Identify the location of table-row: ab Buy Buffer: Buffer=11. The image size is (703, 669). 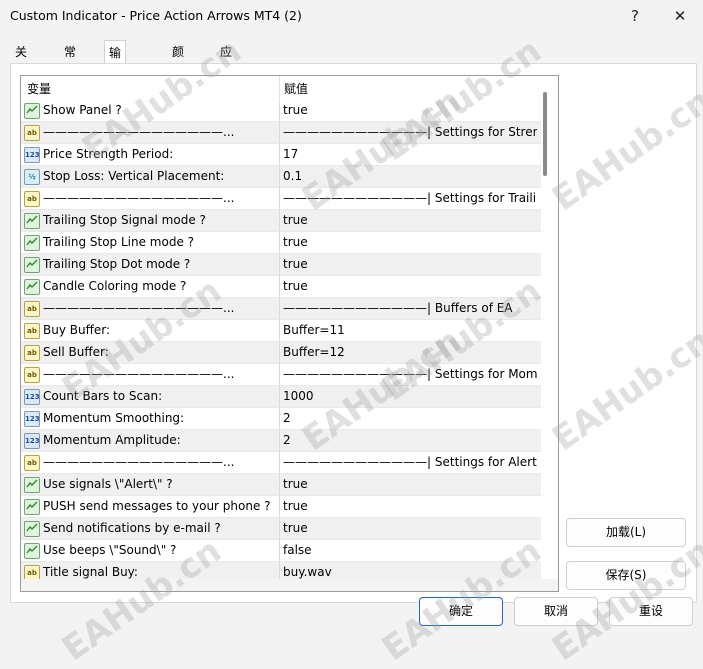
(281, 331).